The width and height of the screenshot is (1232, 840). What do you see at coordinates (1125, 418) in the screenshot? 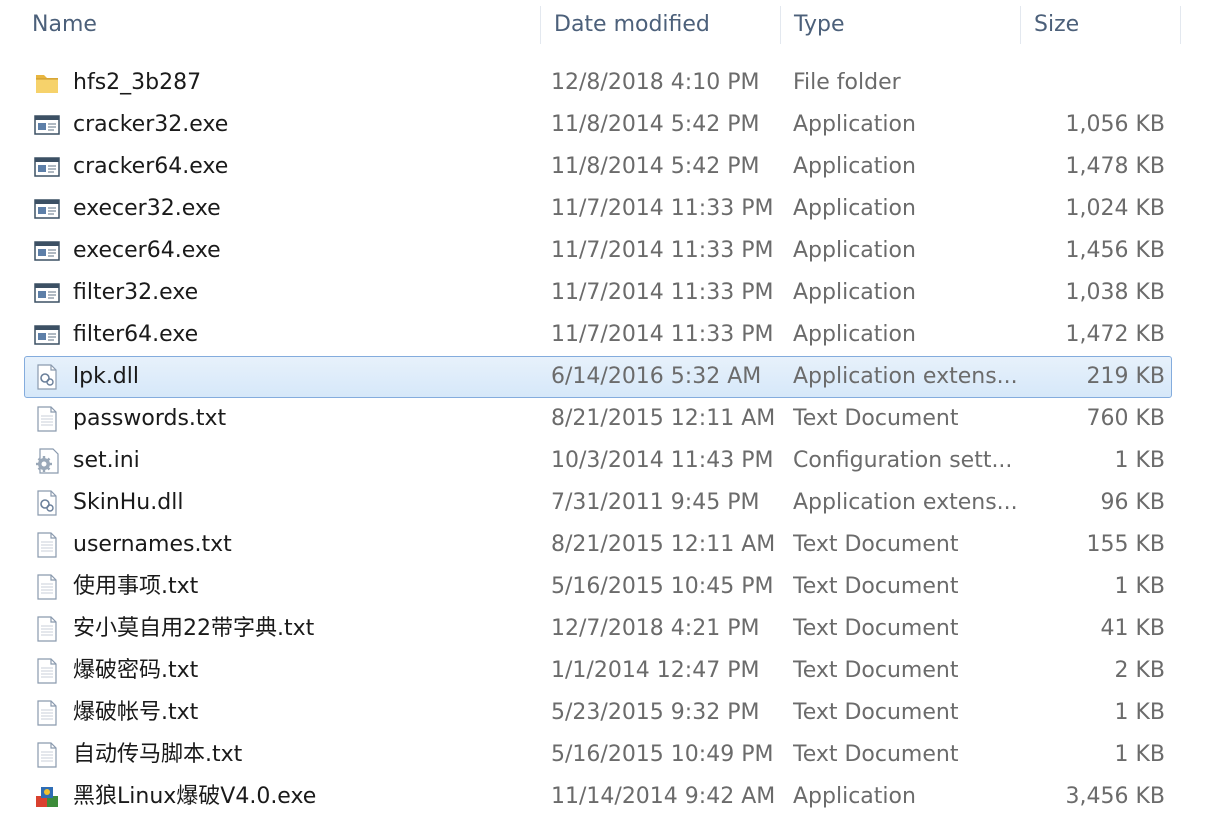
I see `file-size: 760 KB` at bounding box center [1125, 418].